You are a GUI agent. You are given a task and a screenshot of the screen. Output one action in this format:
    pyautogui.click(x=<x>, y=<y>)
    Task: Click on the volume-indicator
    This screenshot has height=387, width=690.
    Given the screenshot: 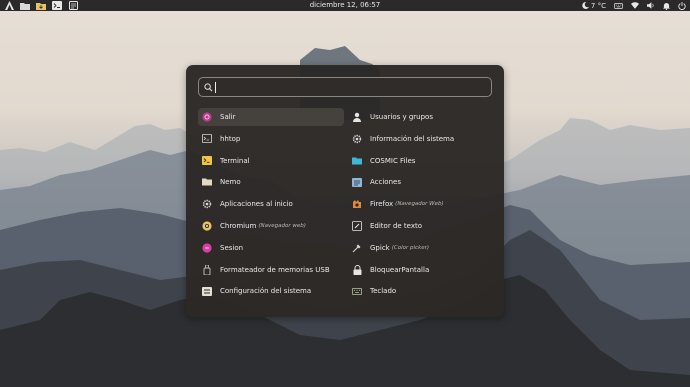 What is the action you would take?
    pyautogui.click(x=651, y=5)
    